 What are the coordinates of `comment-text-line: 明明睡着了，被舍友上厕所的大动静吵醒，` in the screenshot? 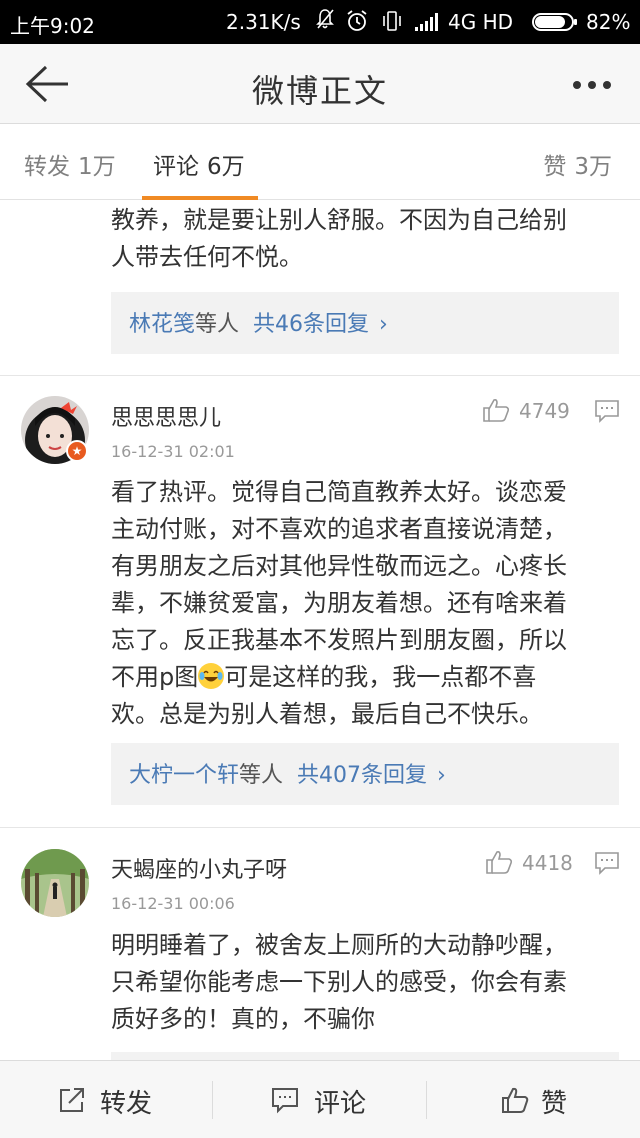 It's located at (339, 945).